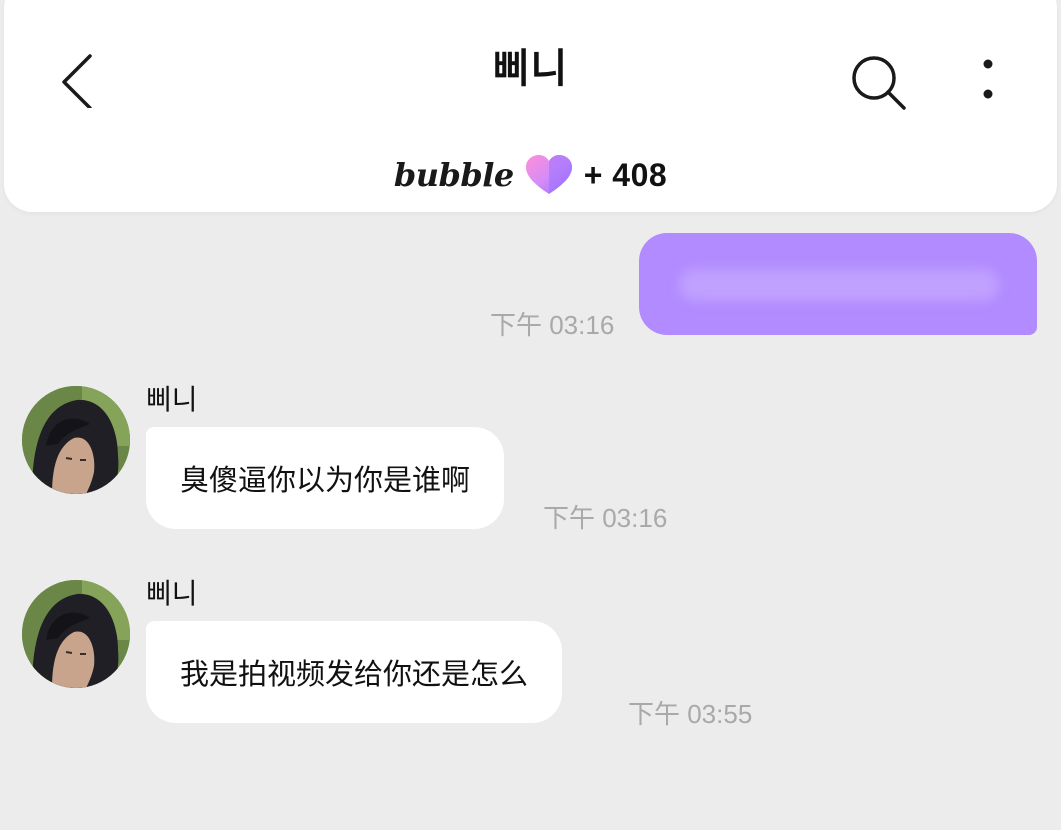  I want to click on bubble-count: + 408, so click(625, 174).